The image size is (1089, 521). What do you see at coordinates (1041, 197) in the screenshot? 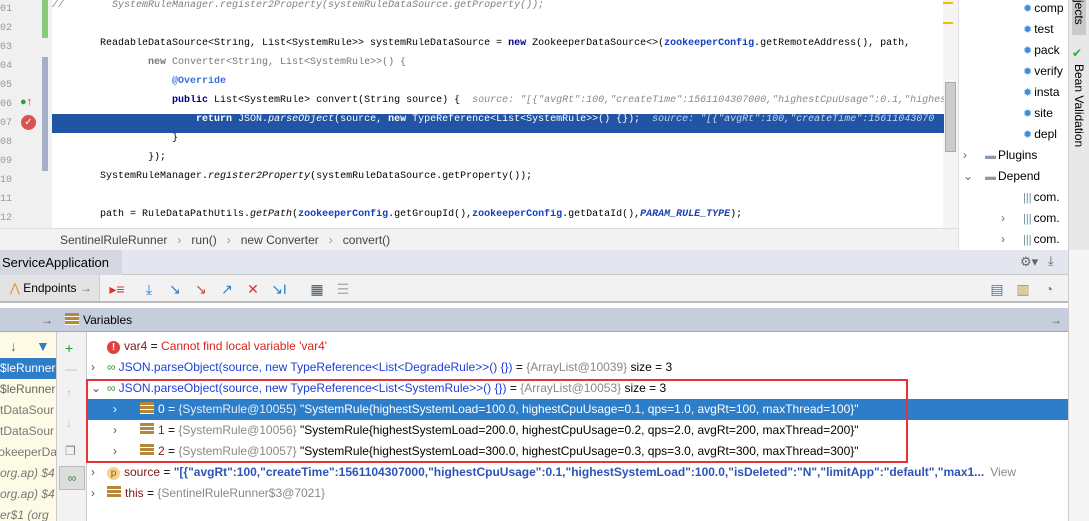
I see `project-tree-item: ||| com.` at bounding box center [1041, 197].